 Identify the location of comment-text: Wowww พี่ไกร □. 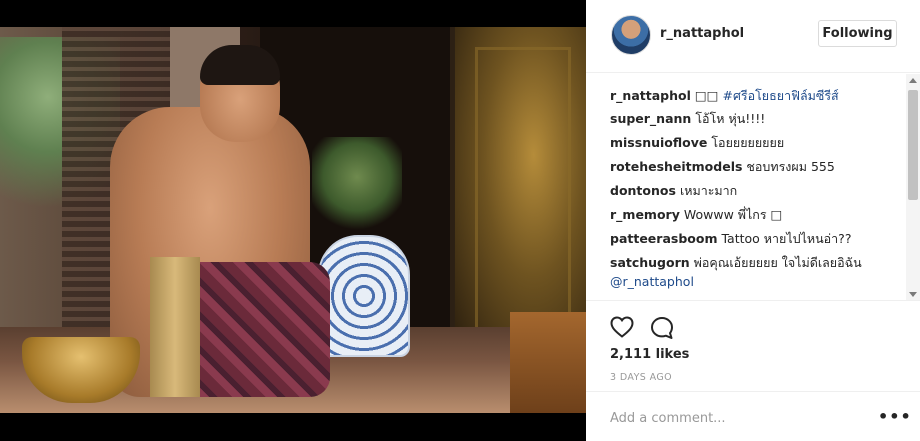
(733, 214).